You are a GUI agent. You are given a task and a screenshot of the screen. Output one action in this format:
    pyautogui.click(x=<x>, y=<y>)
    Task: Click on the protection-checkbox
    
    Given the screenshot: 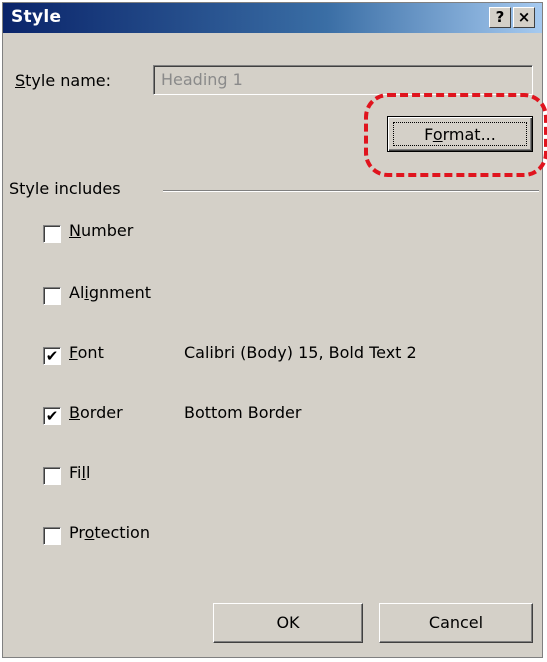 What is the action you would take?
    pyautogui.click(x=52, y=536)
    